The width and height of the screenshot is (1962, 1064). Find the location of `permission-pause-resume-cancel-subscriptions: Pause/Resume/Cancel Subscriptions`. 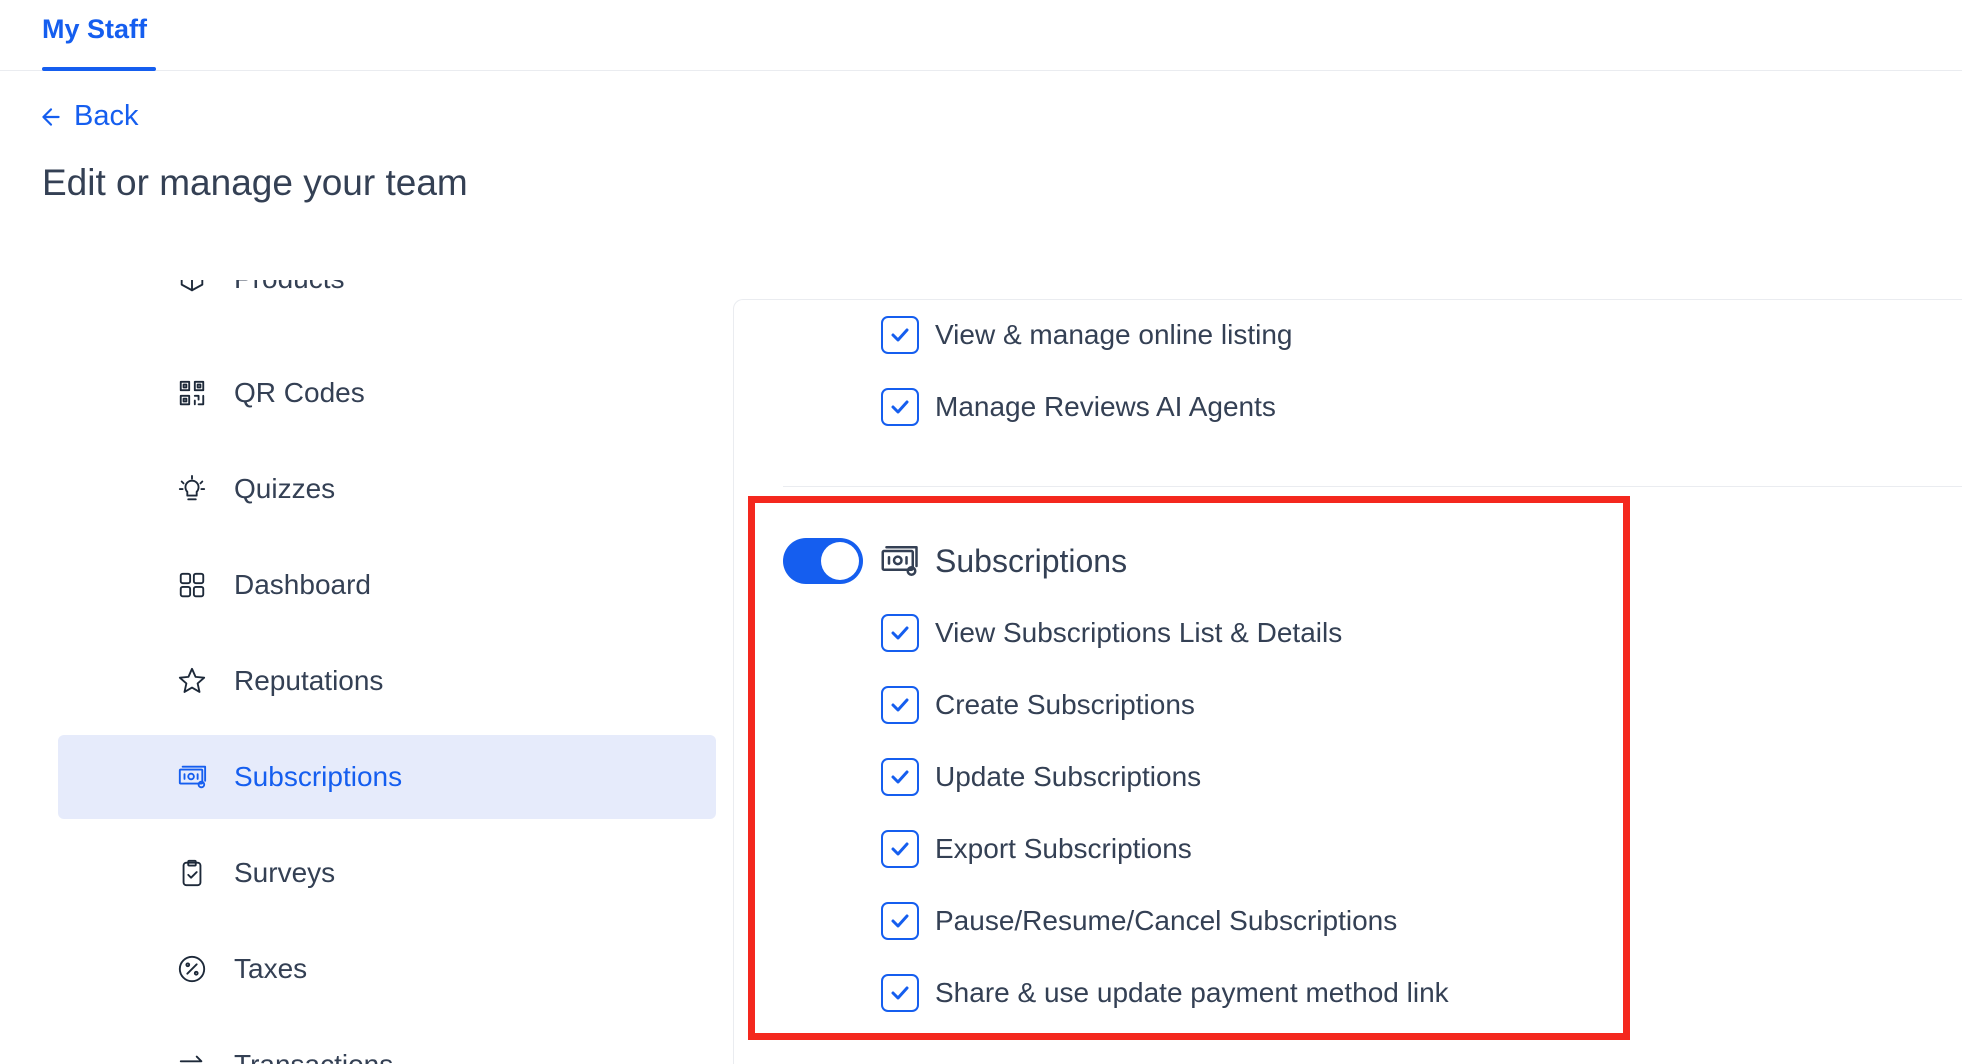

permission-pause-resume-cancel-subscriptions: Pause/Resume/Cancel Subscriptions is located at coordinates (1139, 921).